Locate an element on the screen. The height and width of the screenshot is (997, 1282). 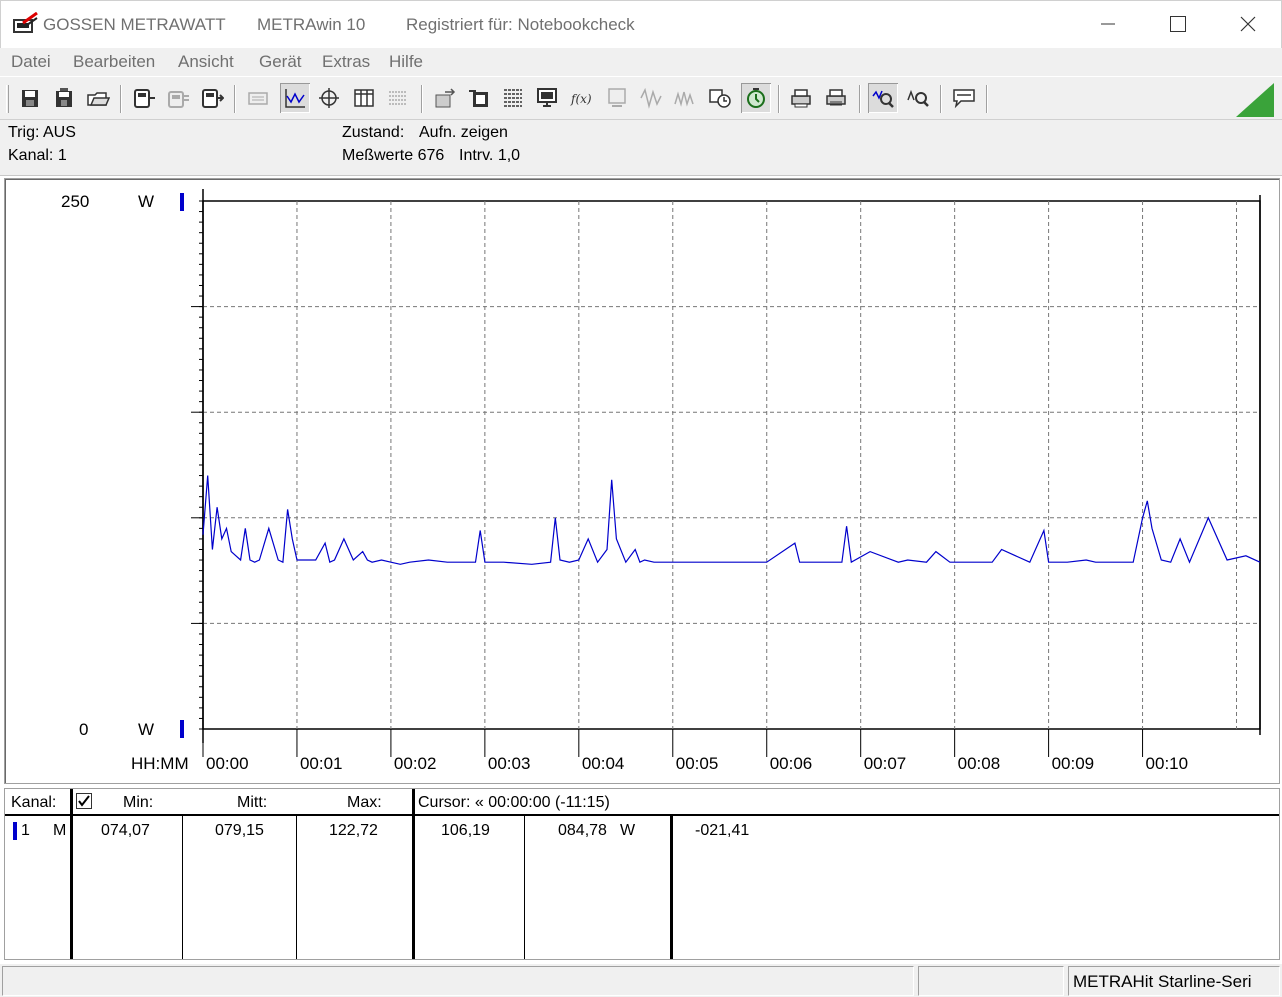
x-axis-label: HH:MM is located at coordinates (160, 763).